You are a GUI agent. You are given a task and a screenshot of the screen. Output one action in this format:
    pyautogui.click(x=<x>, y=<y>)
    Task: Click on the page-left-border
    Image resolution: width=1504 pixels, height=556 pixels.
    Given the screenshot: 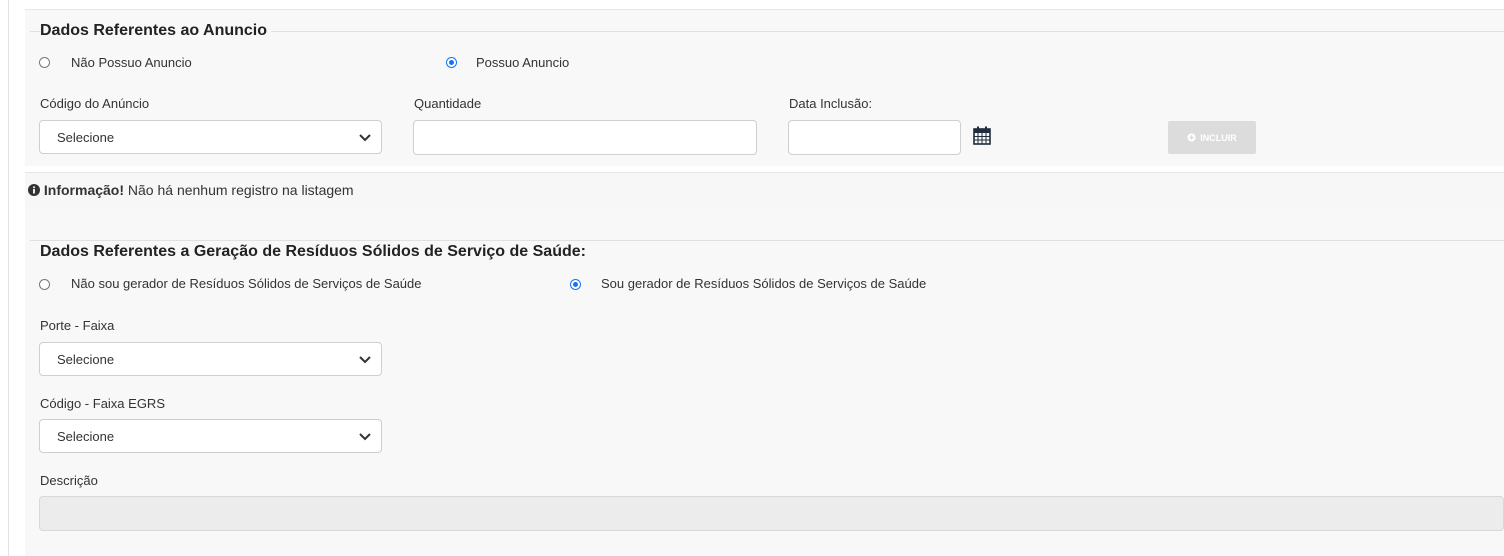 What is the action you would take?
    pyautogui.click(x=8, y=278)
    